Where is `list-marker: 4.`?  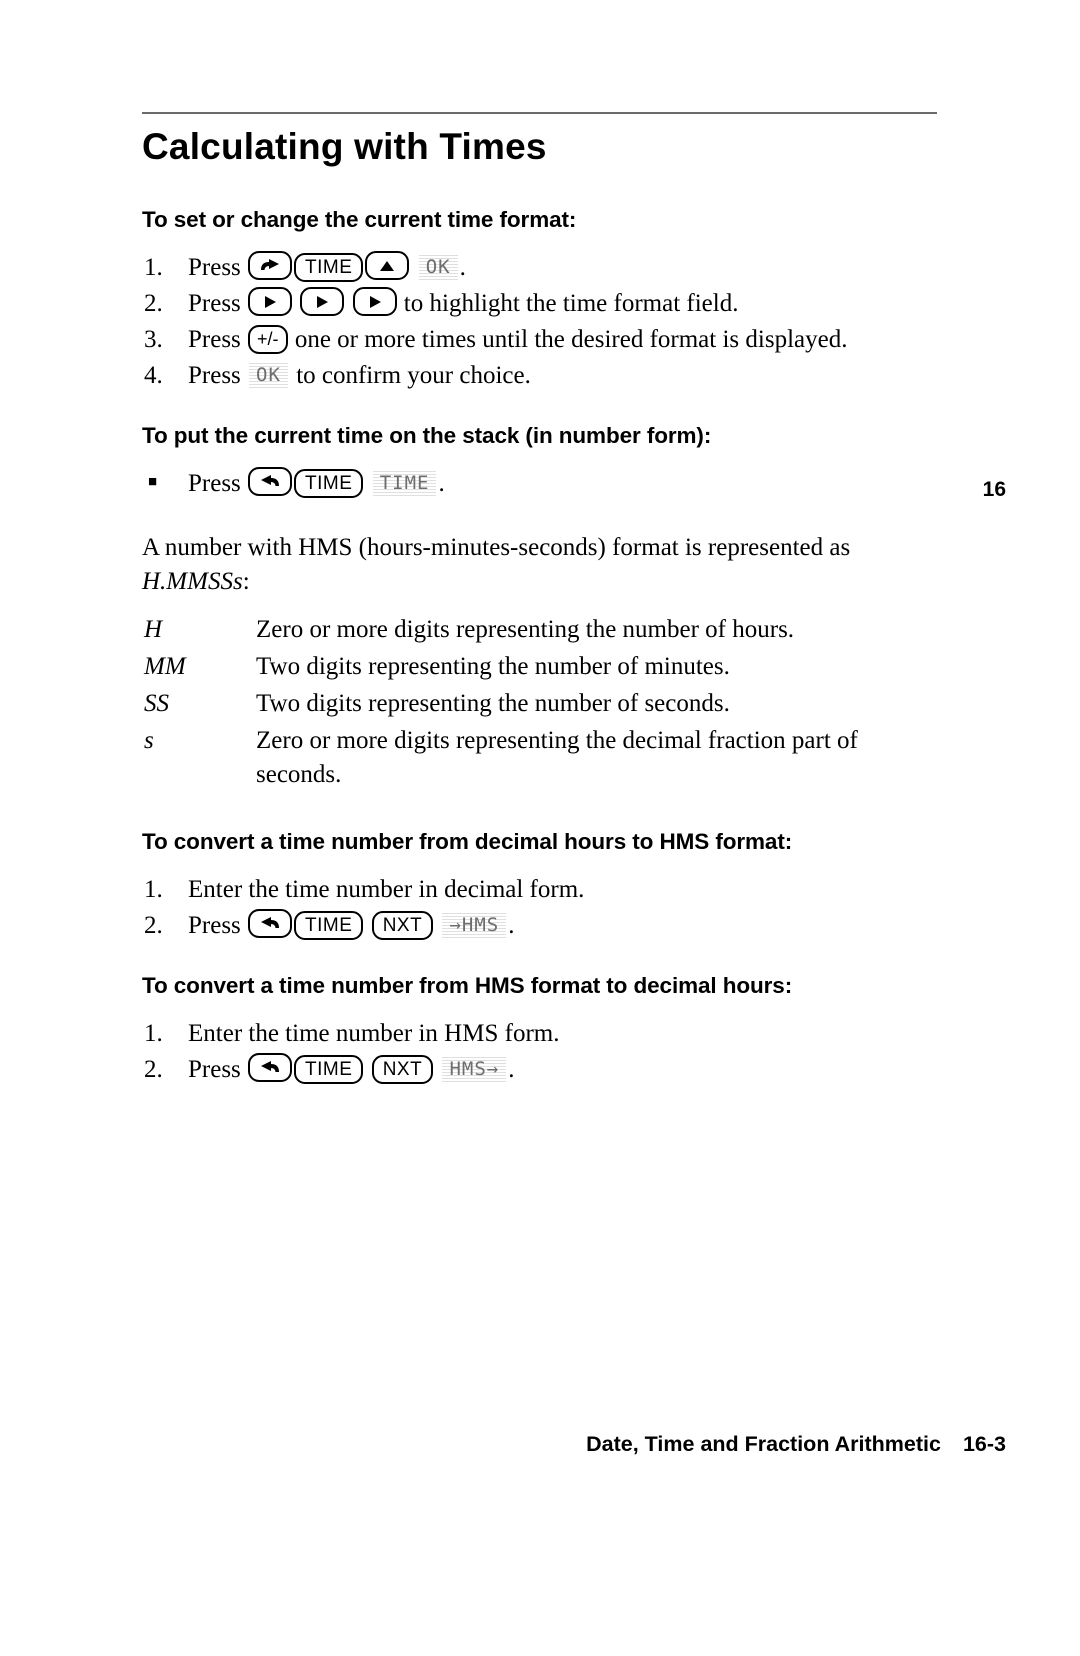 list-marker: 4. is located at coordinates (153, 375).